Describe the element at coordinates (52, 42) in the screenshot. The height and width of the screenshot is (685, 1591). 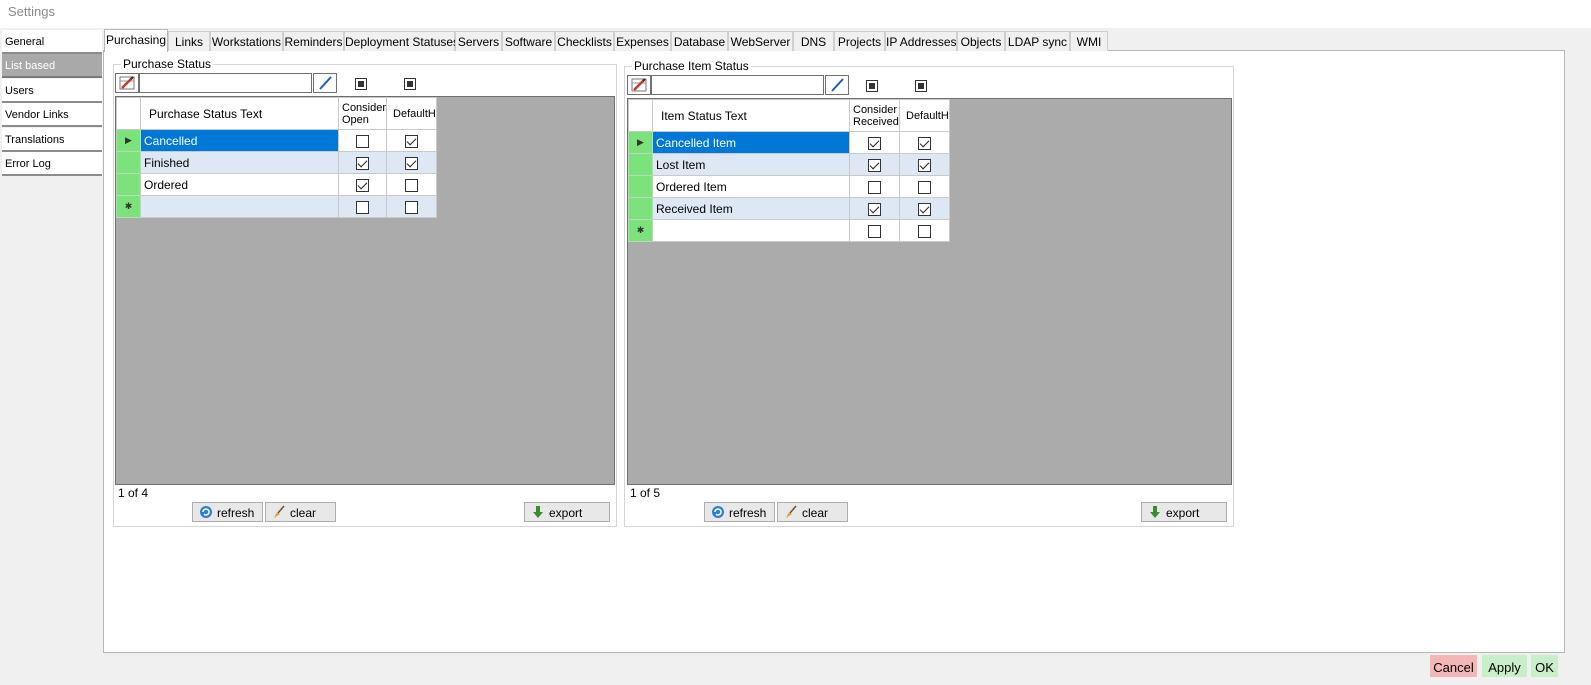
I see `nav-item-general: General` at that location.